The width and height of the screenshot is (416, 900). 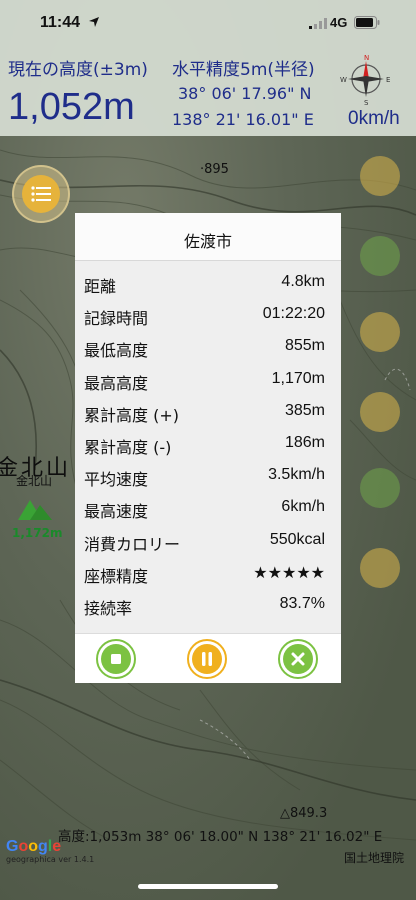 I want to click on stat-value: 01:22:20, so click(x=293, y=314).